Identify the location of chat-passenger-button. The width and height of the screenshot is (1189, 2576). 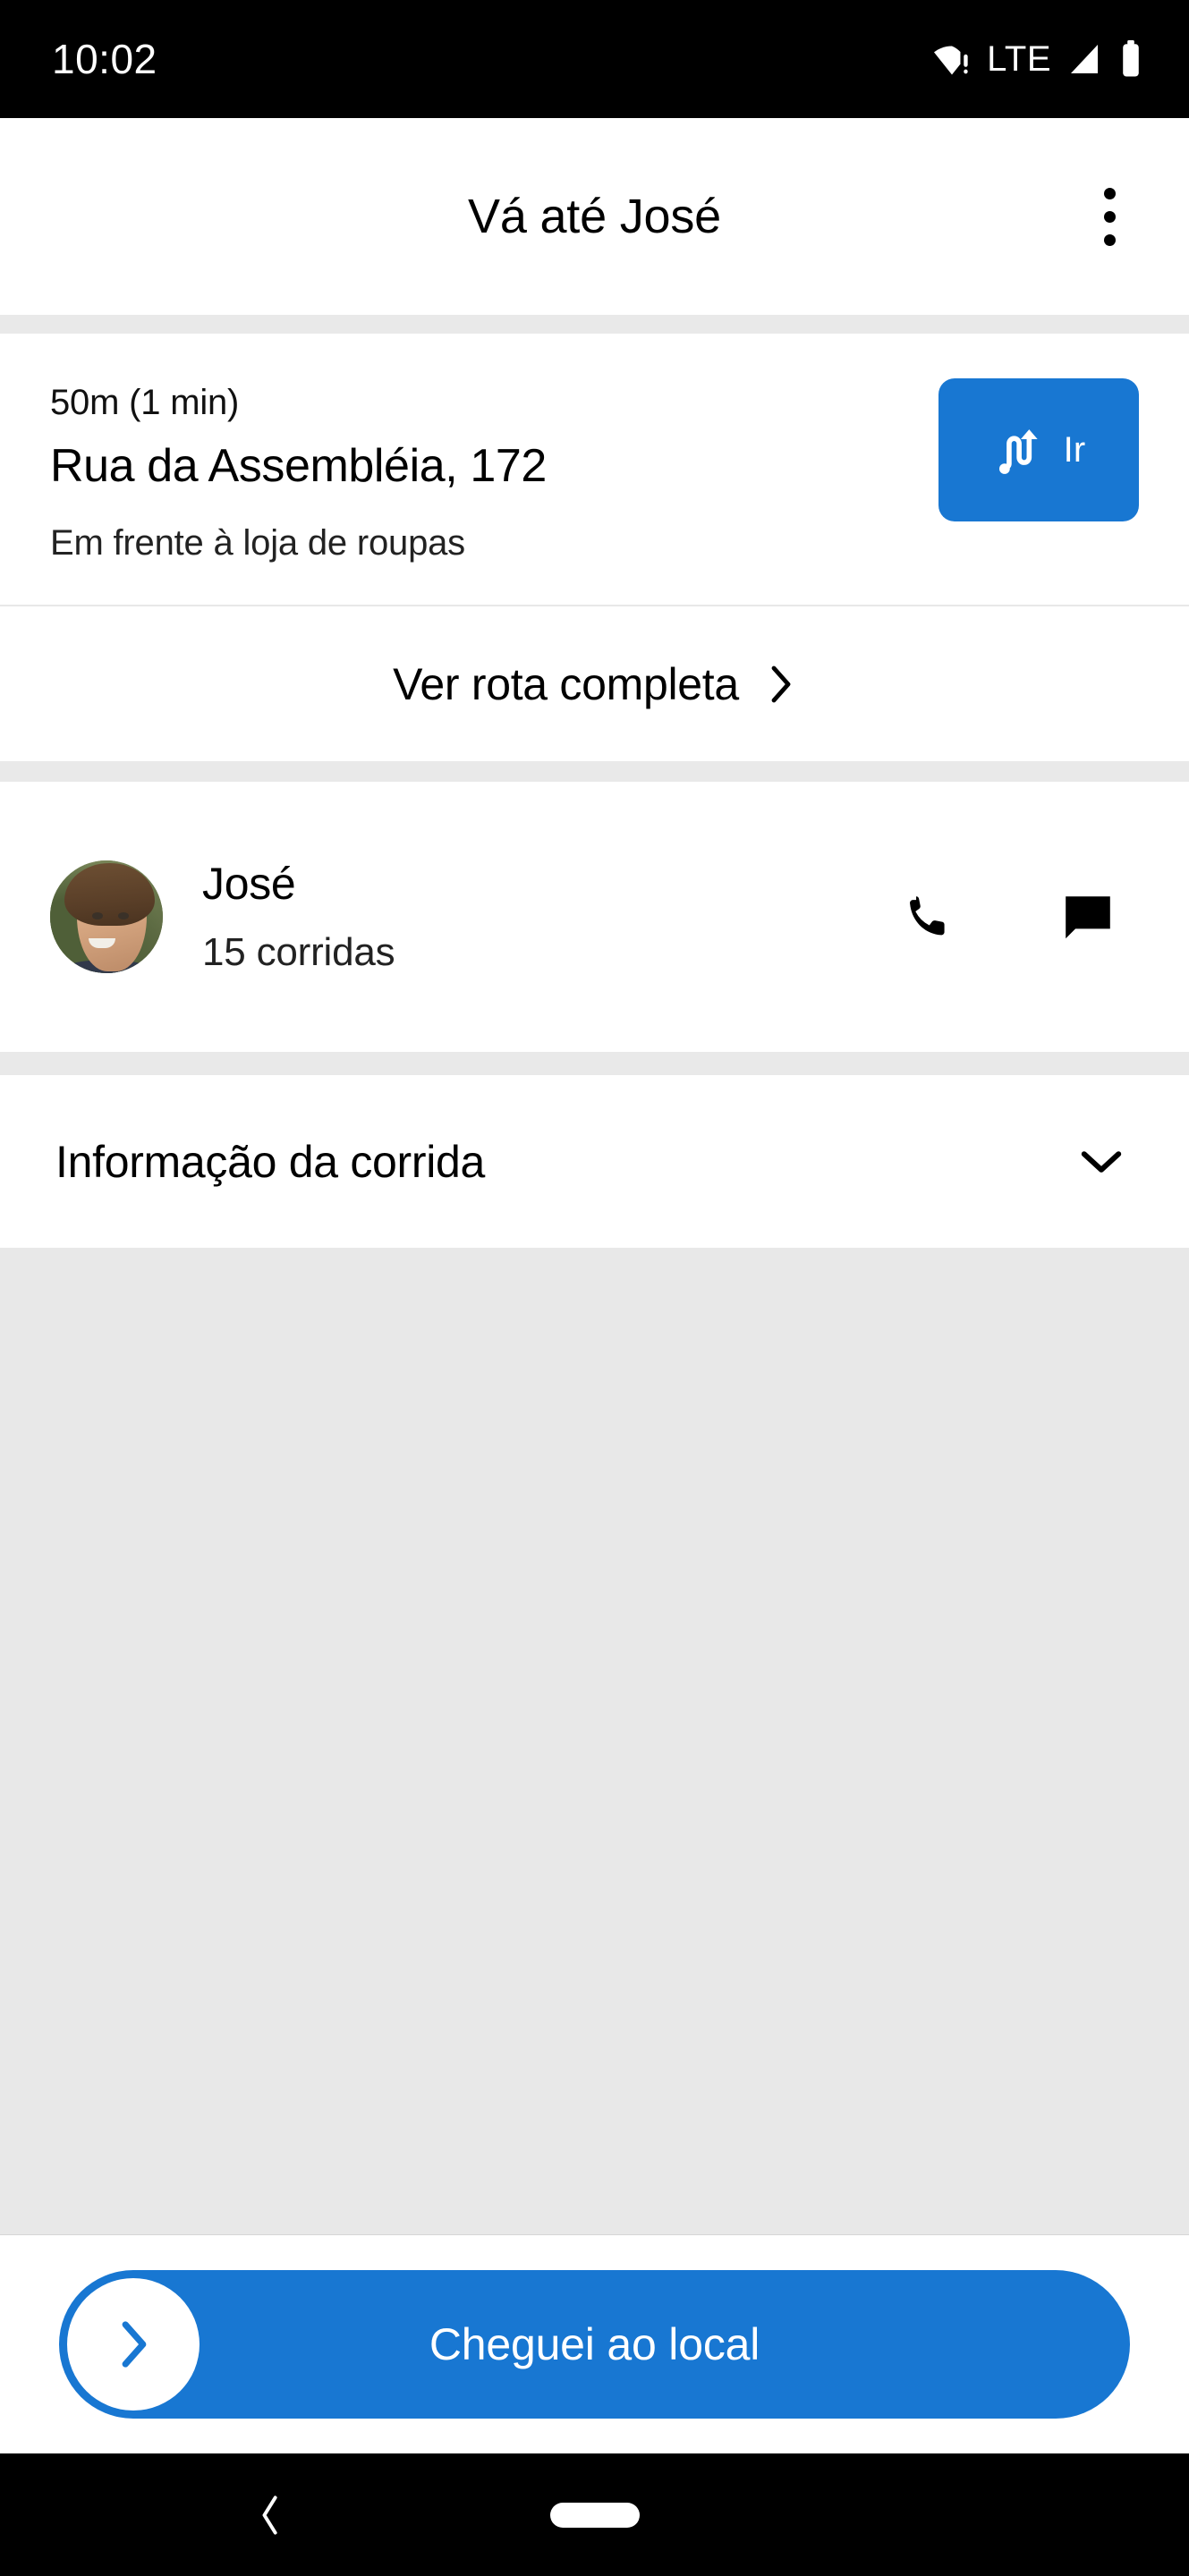
(1088, 917).